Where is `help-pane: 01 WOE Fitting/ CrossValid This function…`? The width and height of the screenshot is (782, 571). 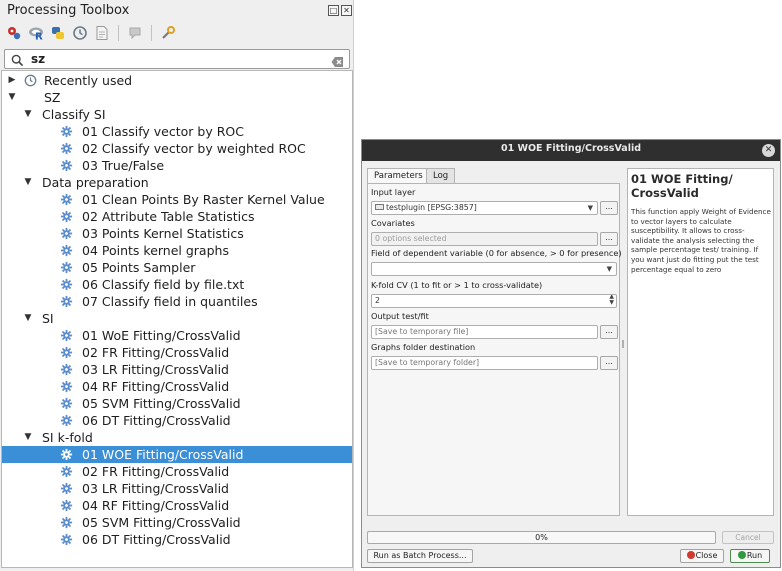
help-pane: 01 WOE Fitting/ CrossValid This function… is located at coordinates (700, 342).